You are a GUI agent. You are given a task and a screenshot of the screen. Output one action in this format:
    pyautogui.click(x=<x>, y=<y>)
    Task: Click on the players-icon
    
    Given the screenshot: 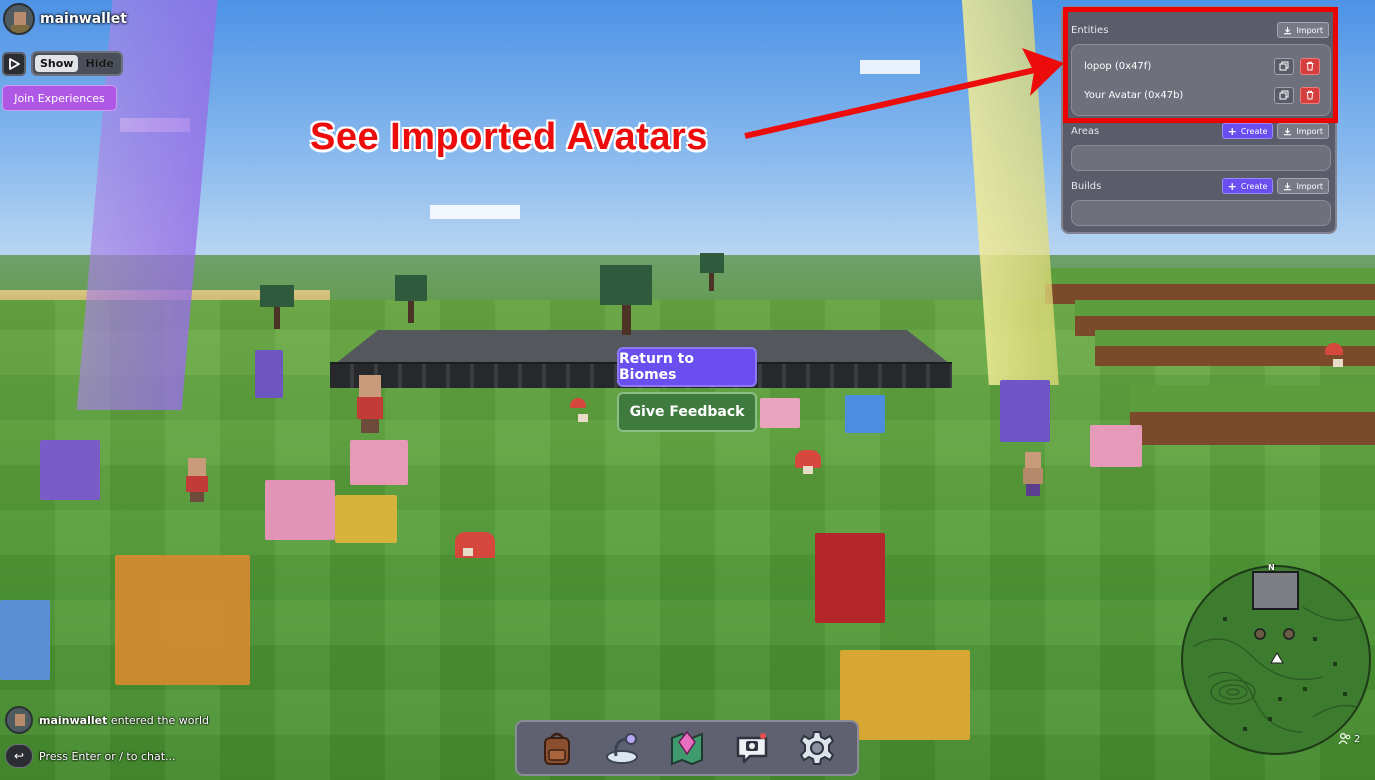 What is the action you would take?
    pyautogui.click(x=1344, y=739)
    